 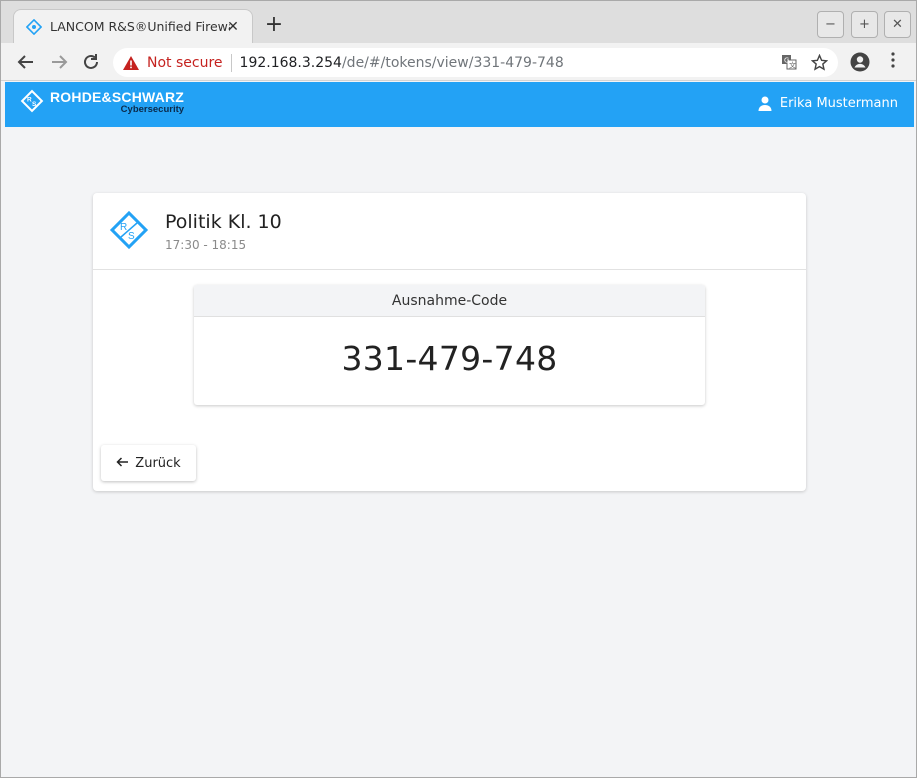 What do you see at coordinates (206, 245) in the screenshot?
I see `card-time: 17:30 - 18:15` at bounding box center [206, 245].